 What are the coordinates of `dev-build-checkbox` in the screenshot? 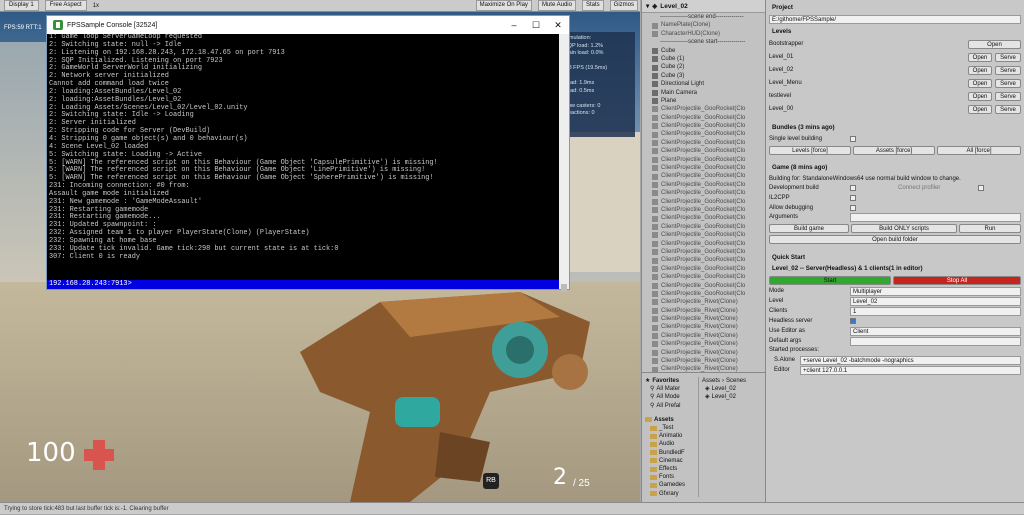 It's located at (853, 188).